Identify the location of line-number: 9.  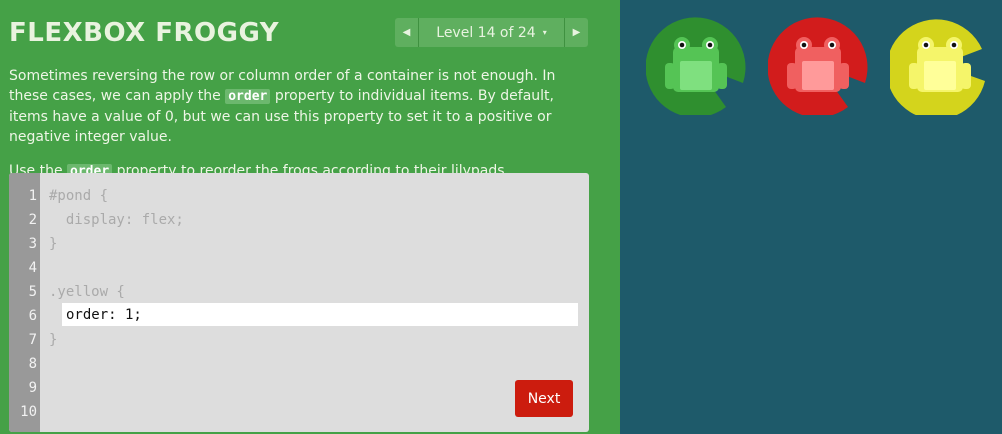
(32, 388).